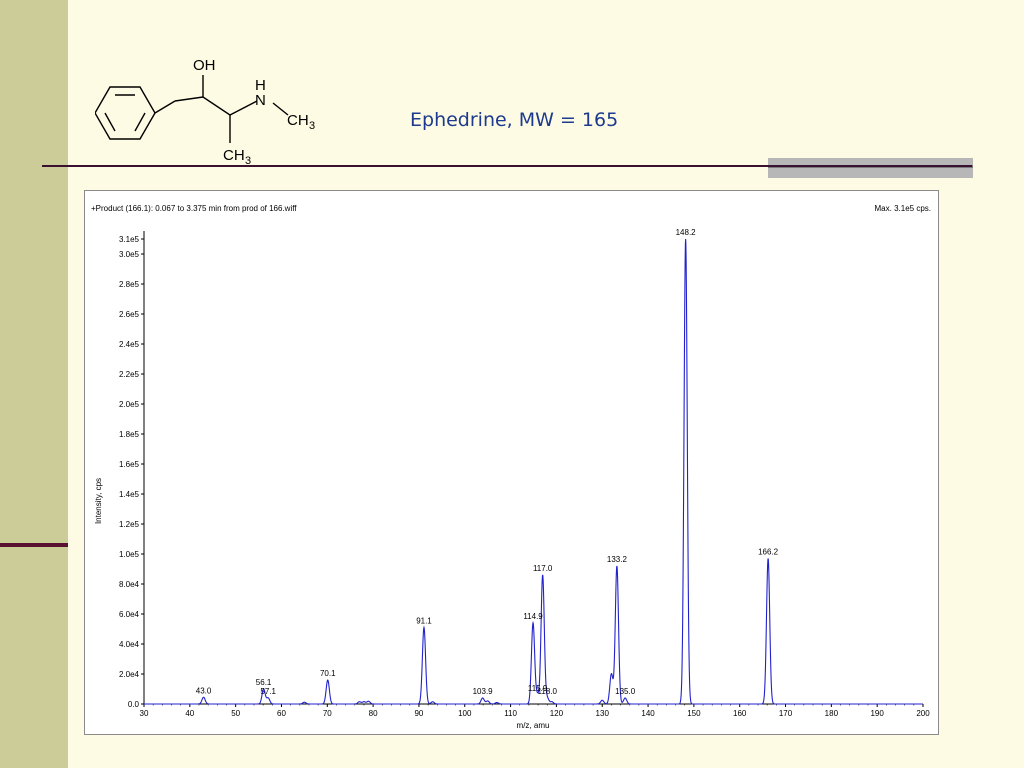 This screenshot has height=768, width=1024. Describe the element at coordinates (483, 691) in the screenshot. I see `peak-label: 103.9` at that location.